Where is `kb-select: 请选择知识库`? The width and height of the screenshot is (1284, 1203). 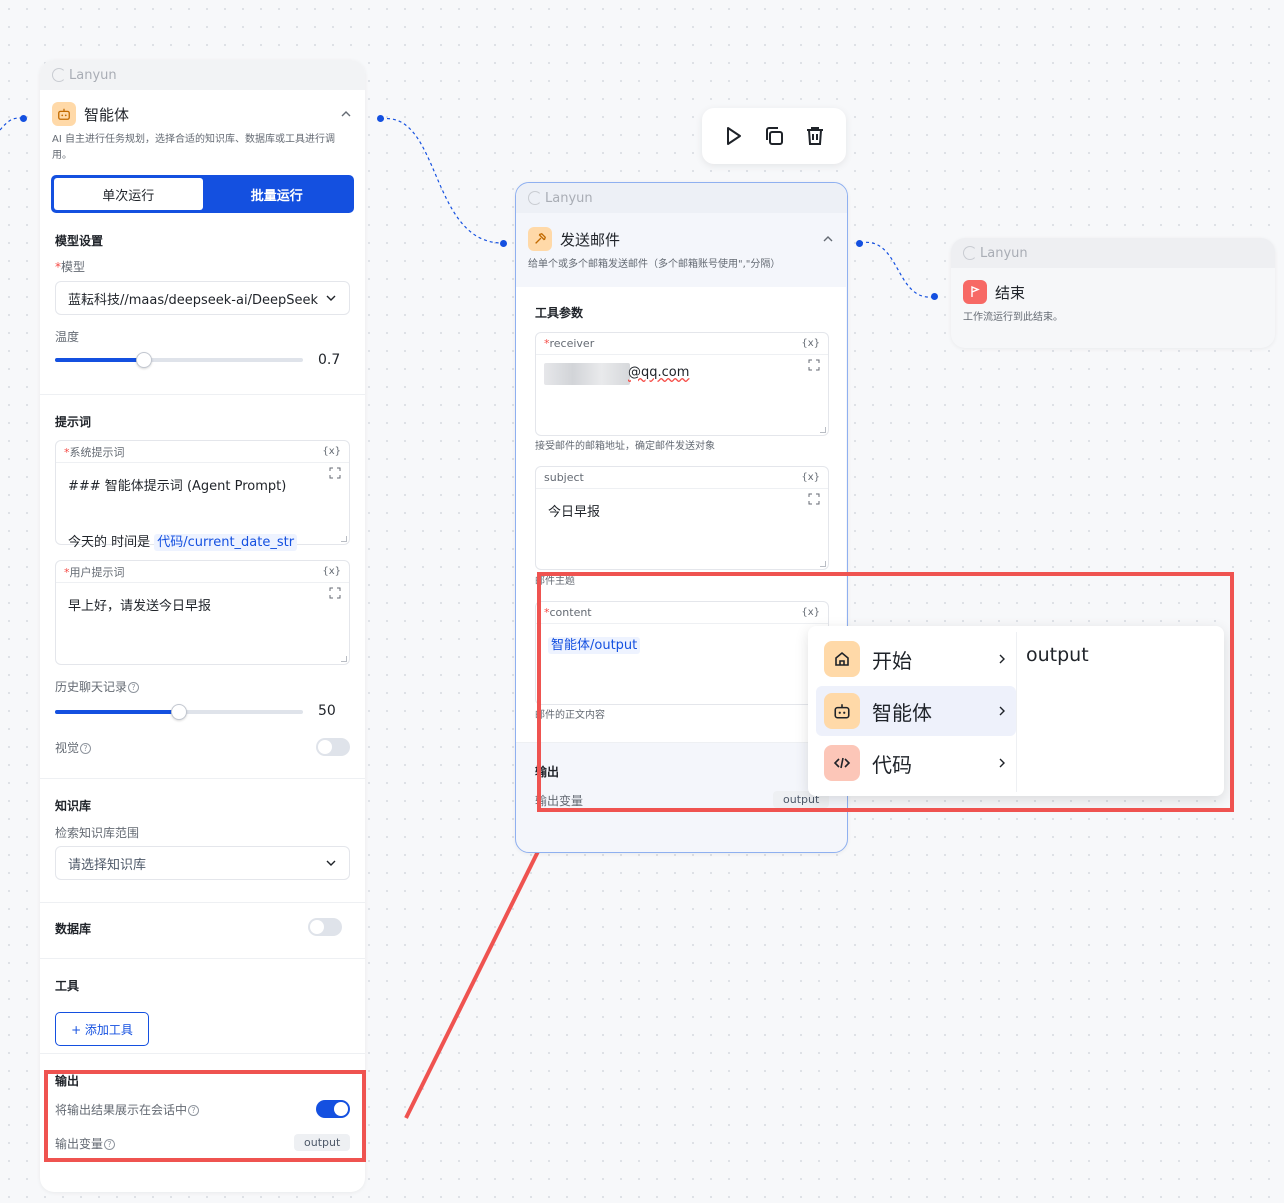 kb-select: 请选择知识库 is located at coordinates (202, 863).